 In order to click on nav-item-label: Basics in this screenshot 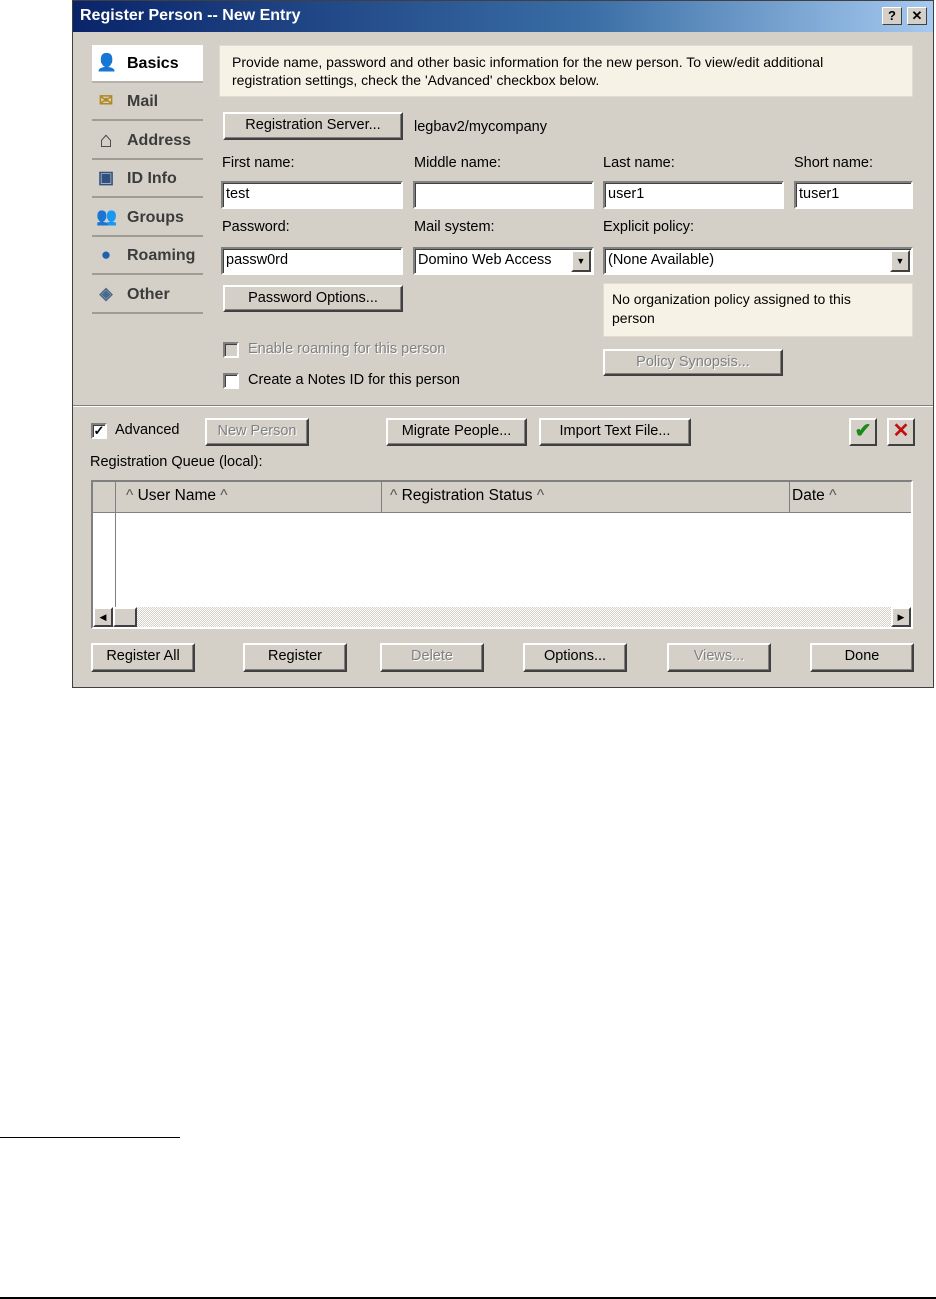, I will do `click(153, 63)`.